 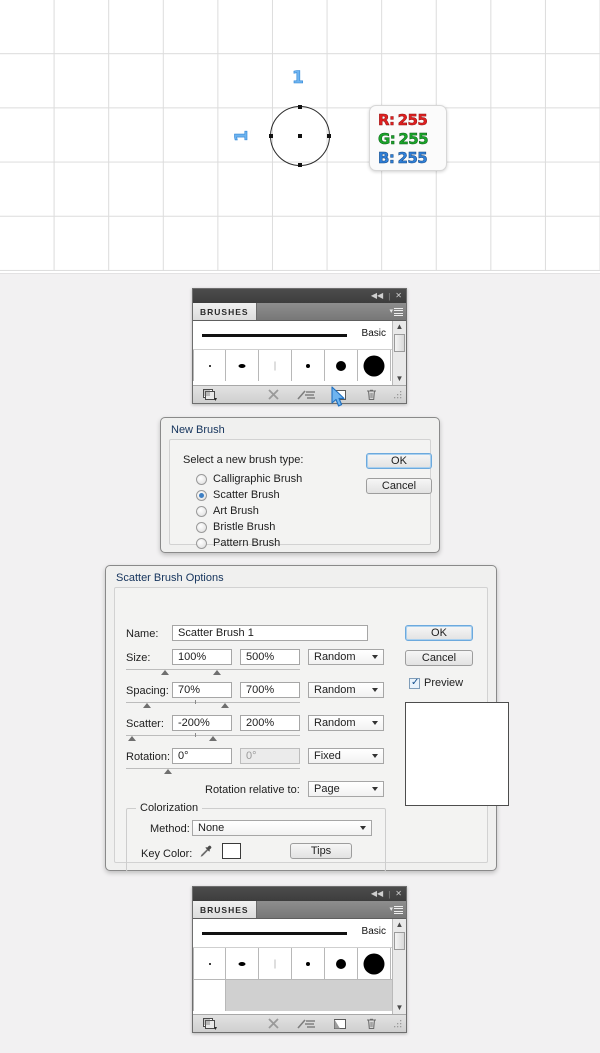 What do you see at coordinates (249, 495) in the screenshot?
I see `radio-row-scatter: Scatter Brush` at bounding box center [249, 495].